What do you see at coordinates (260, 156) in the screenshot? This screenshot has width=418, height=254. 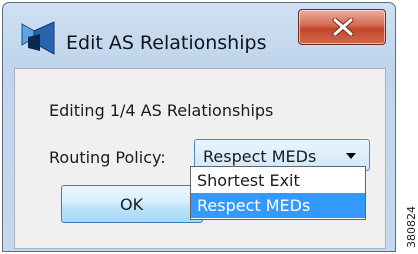 I see `routing-policy-value: Respect MEDs` at bounding box center [260, 156].